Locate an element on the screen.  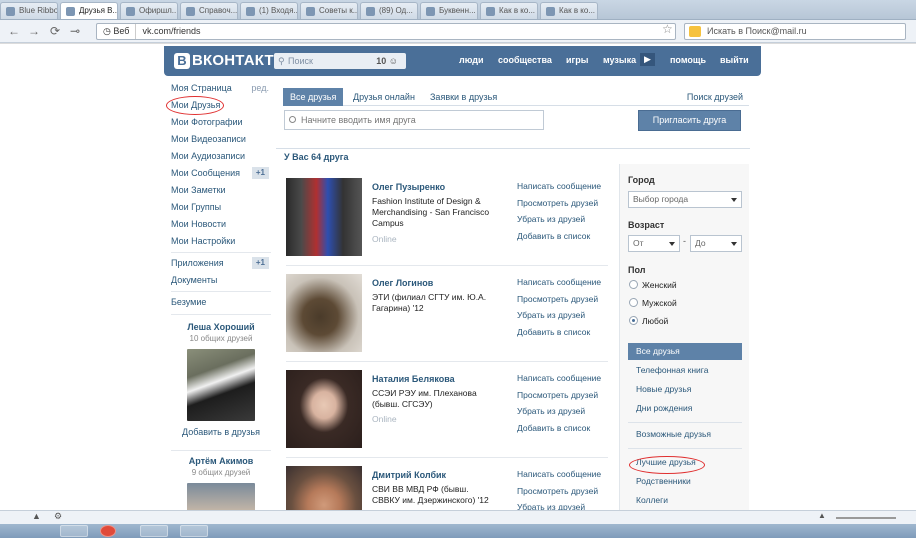
list-colleagues: Коллеги is located at coordinates (685, 500).